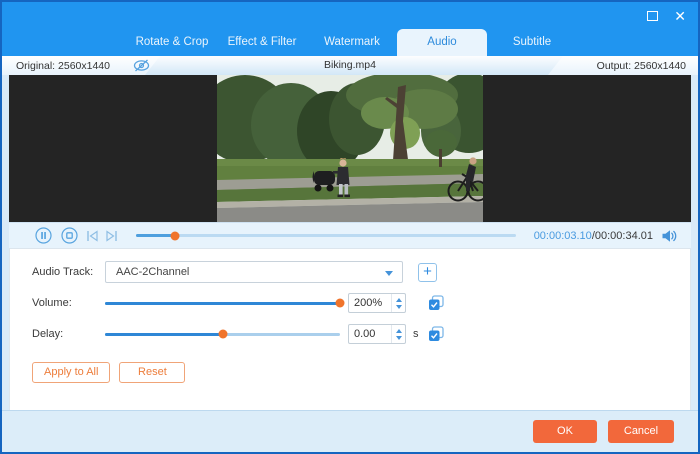  I want to click on stop-button, so click(69, 235).